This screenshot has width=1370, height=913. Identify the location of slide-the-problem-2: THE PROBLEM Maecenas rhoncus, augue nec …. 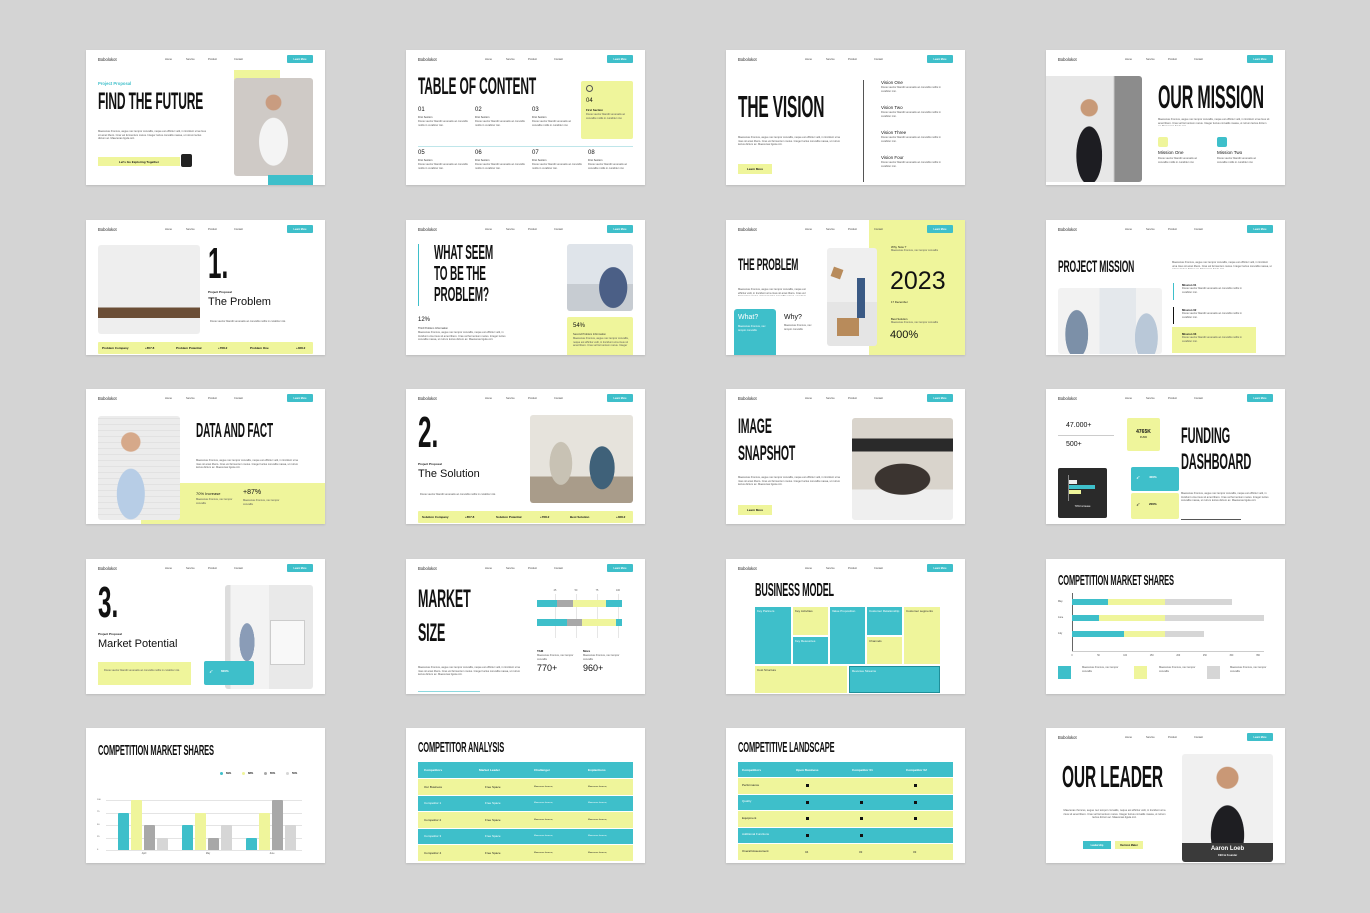
(845, 287).